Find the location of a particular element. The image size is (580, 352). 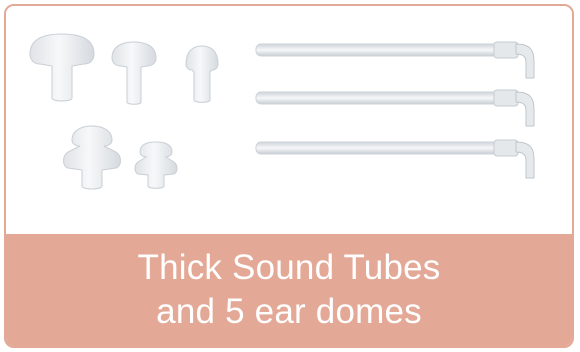

ear-dome-double-large is located at coordinates (92, 157).